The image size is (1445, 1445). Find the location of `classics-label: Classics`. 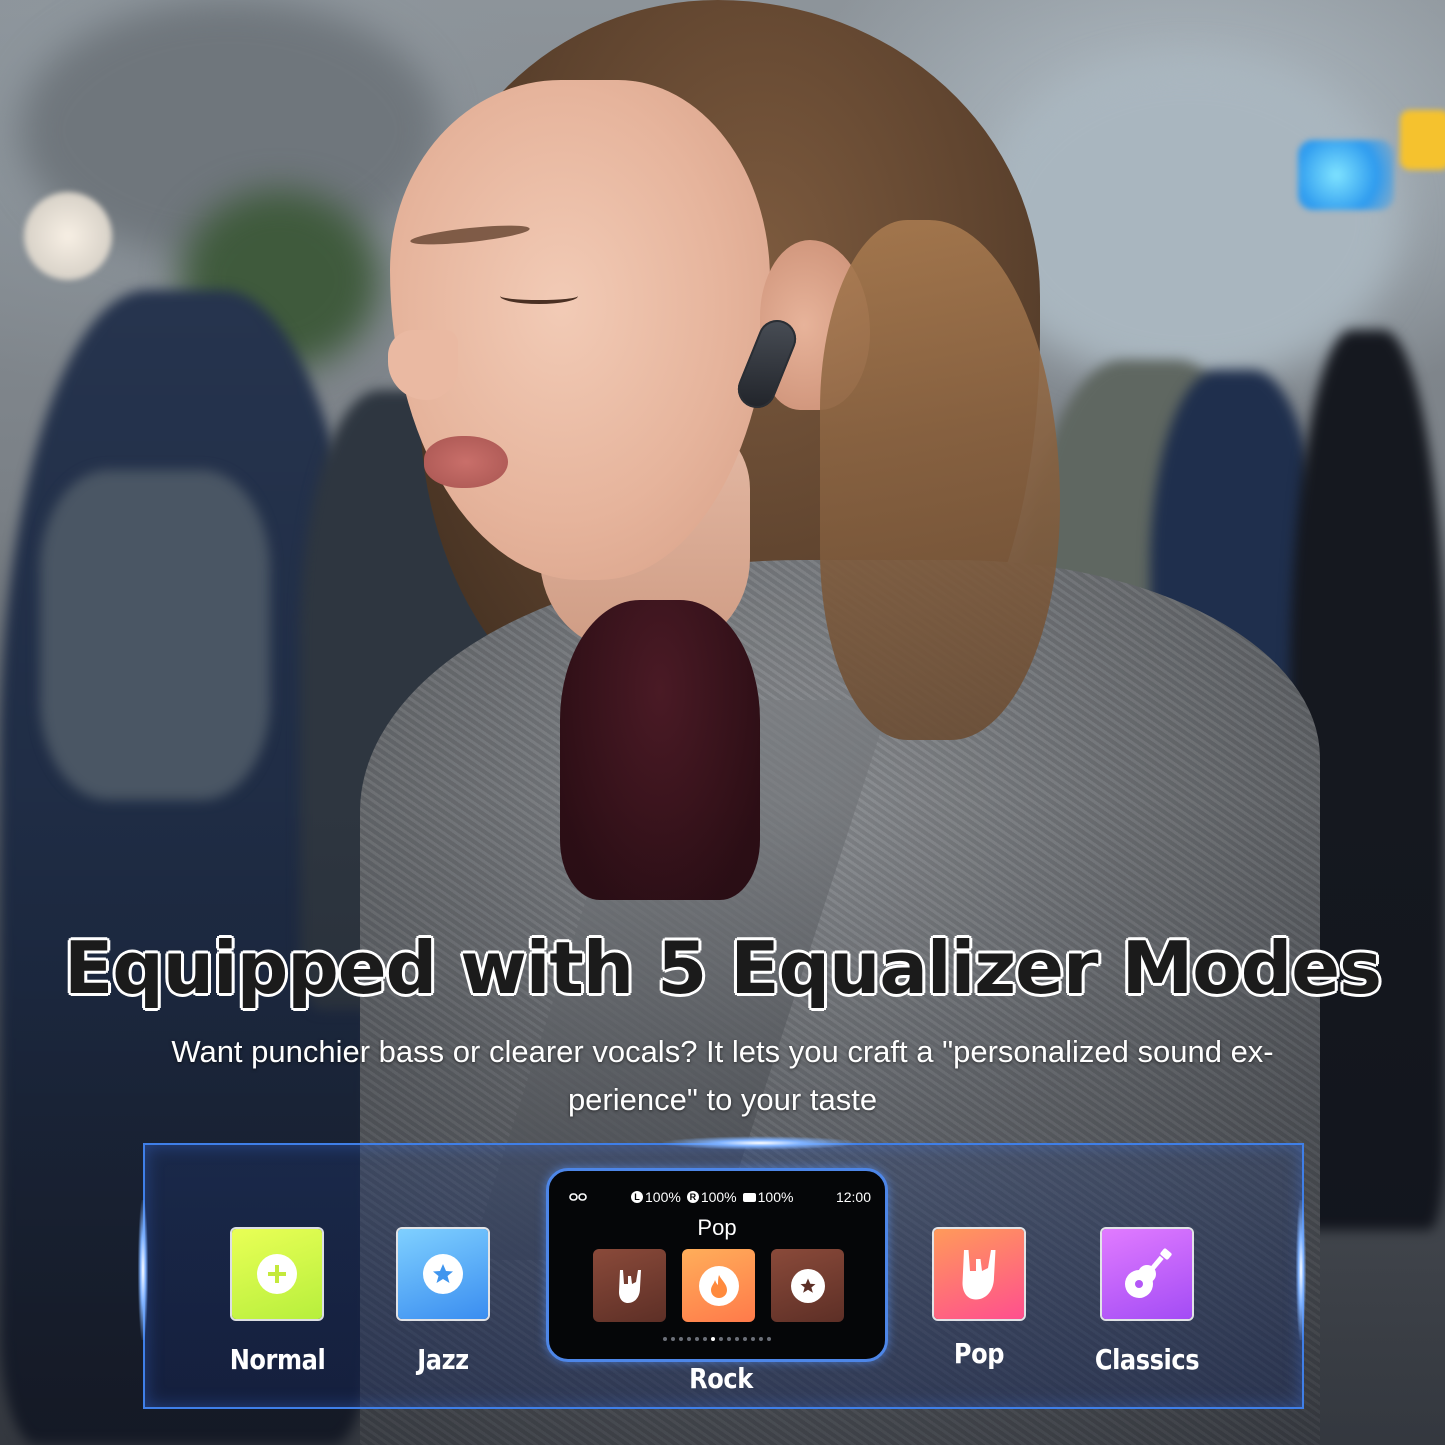

classics-label: Classics is located at coordinates (1147, 1359).